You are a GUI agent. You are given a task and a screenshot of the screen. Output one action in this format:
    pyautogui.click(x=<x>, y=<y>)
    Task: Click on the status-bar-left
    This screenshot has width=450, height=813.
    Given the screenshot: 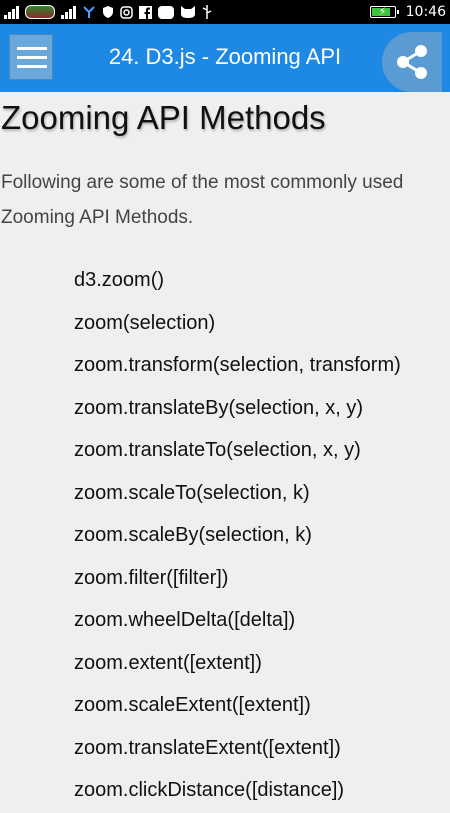 What is the action you would take?
    pyautogui.click(x=108, y=12)
    